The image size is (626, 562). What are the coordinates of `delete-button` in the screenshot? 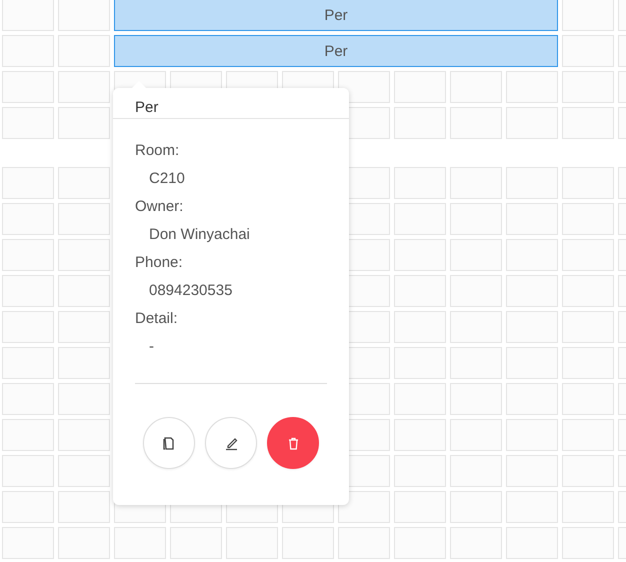 It's located at (293, 443).